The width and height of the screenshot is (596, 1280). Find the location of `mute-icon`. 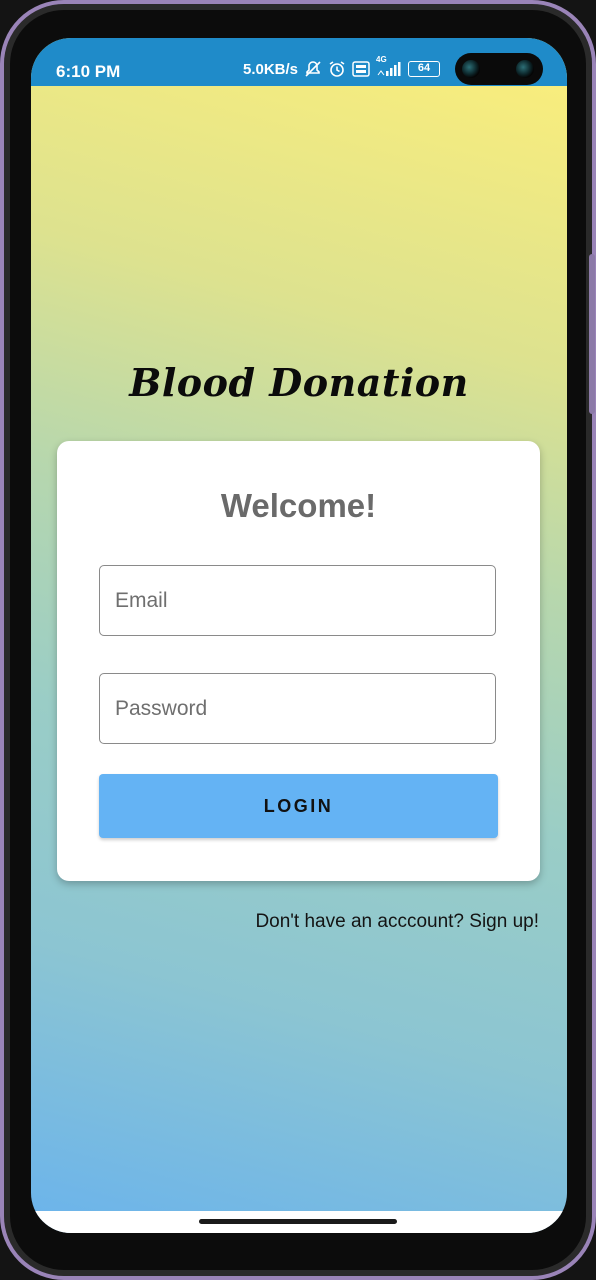

mute-icon is located at coordinates (313, 69).